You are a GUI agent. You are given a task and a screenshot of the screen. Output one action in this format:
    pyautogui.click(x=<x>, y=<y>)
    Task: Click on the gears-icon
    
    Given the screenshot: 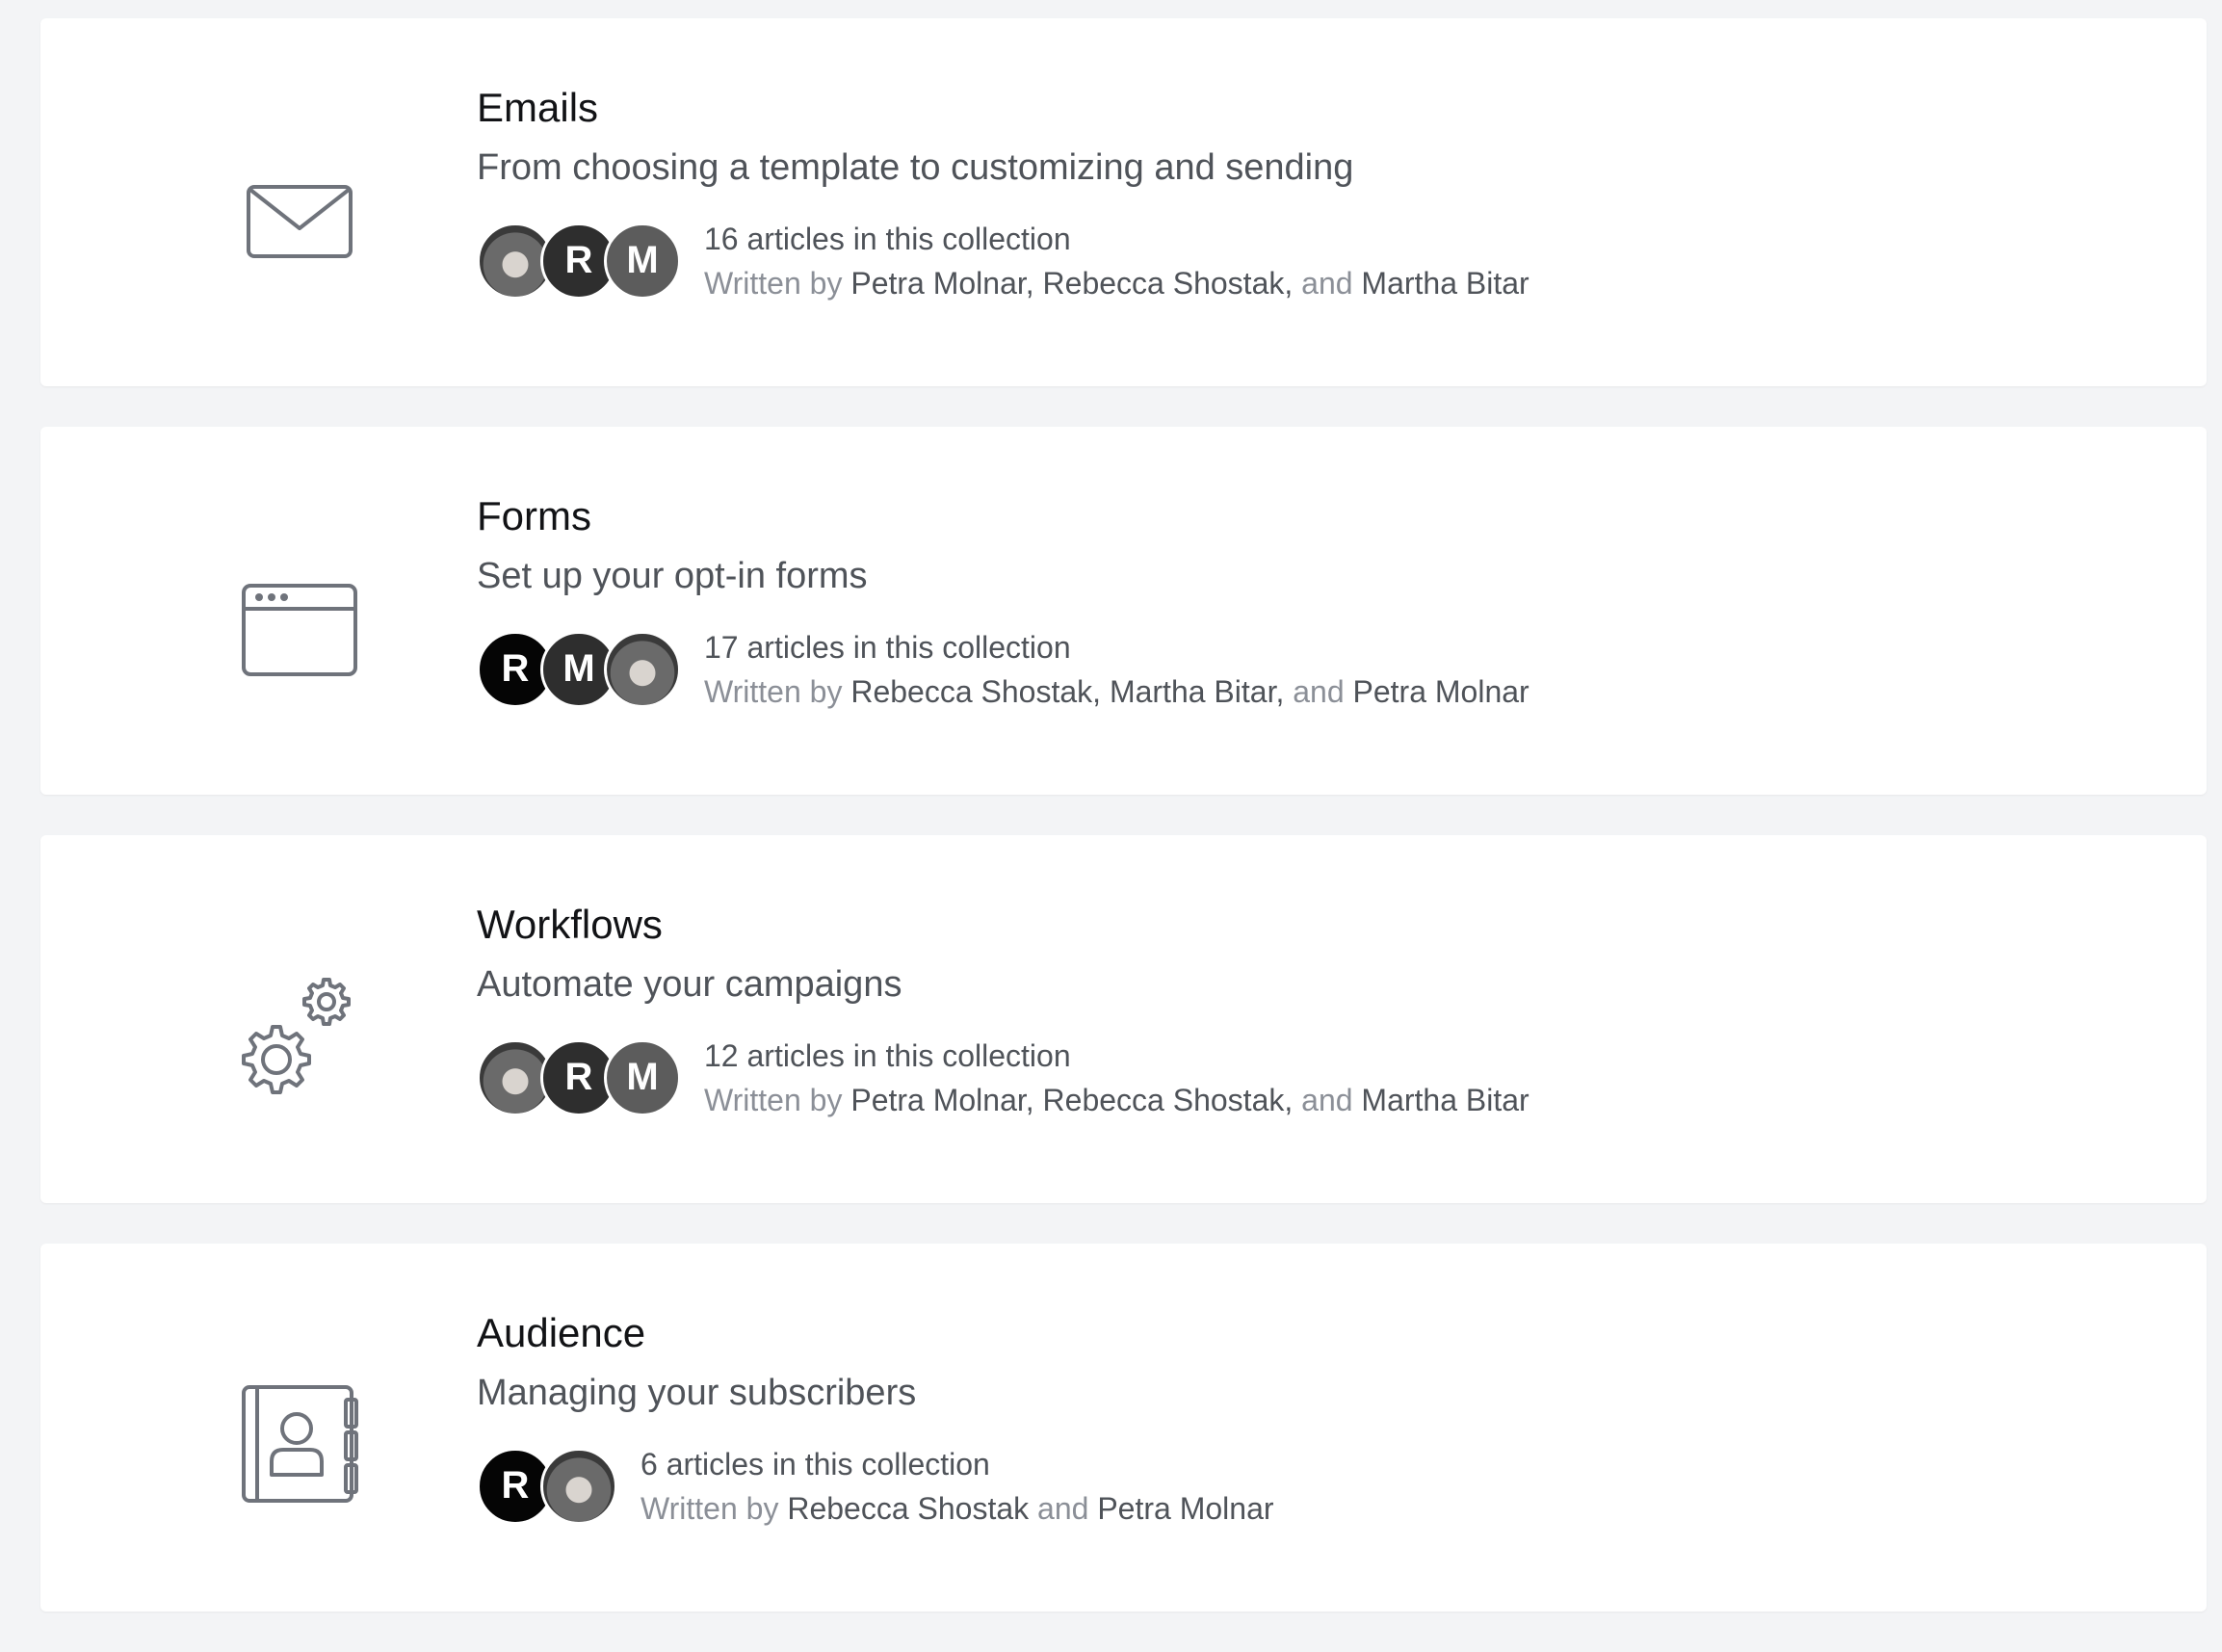 What is the action you would take?
    pyautogui.click(x=300, y=1031)
    